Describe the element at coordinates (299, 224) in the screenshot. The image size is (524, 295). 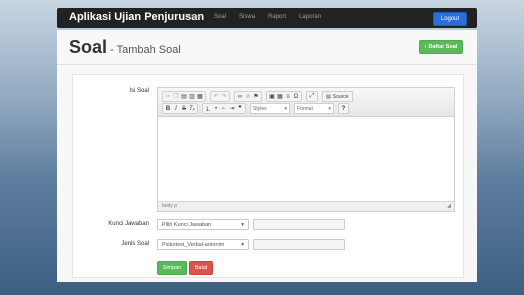
I see `kunci-jawaban-extra-field` at that location.